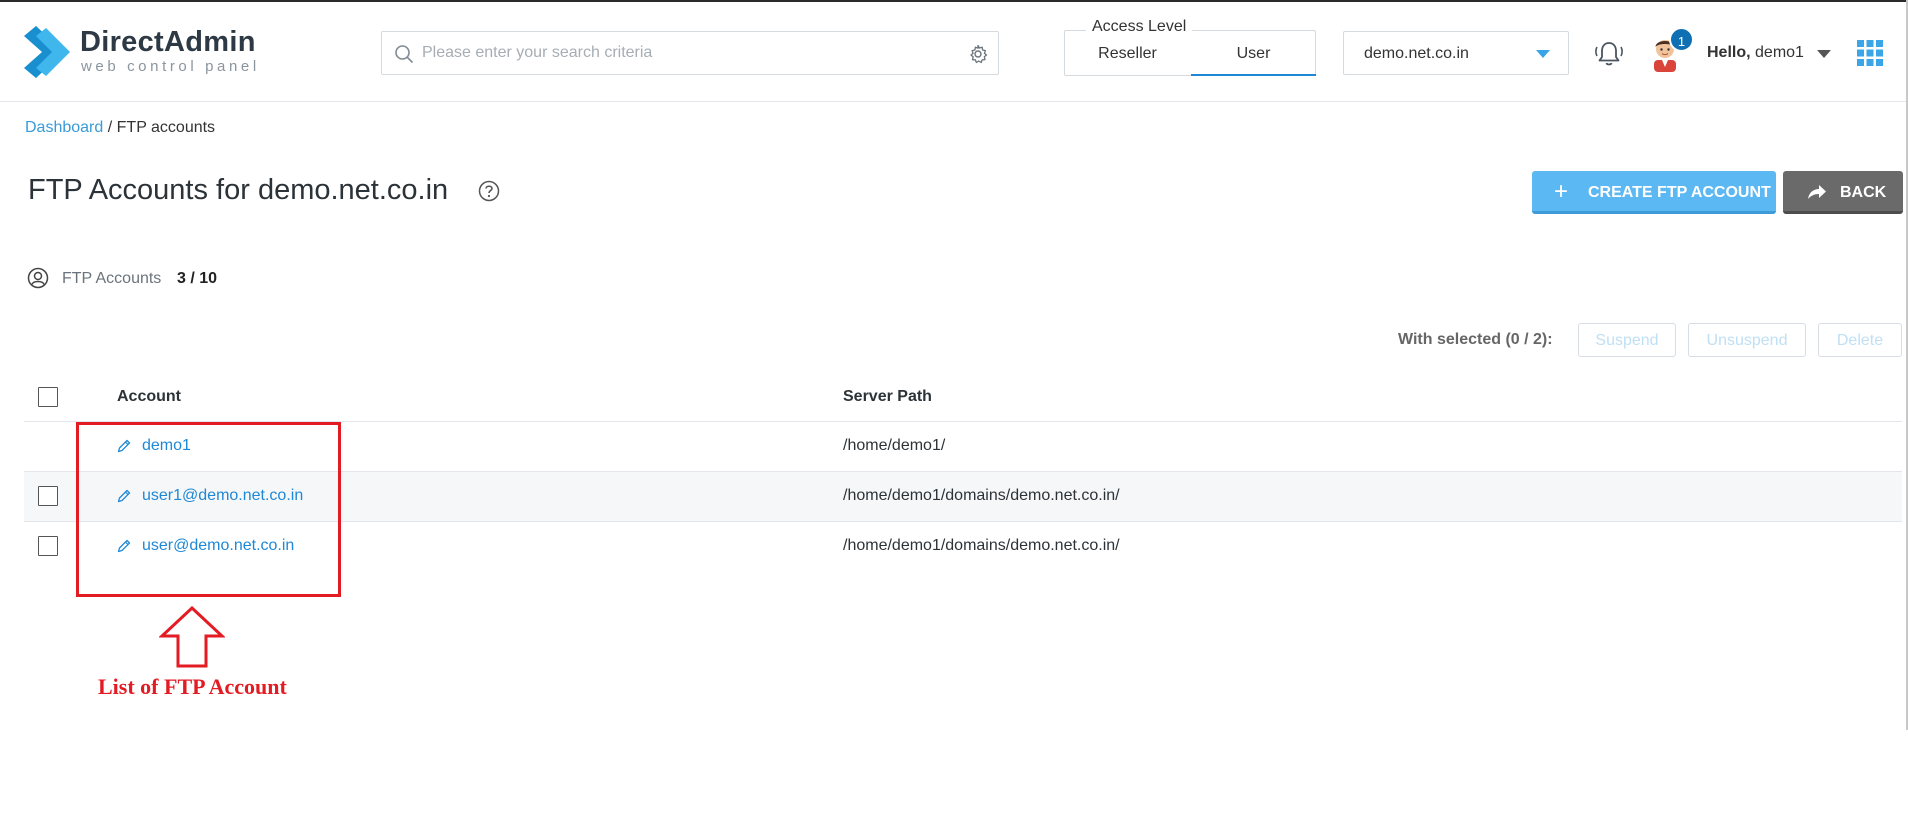  I want to click on access-level-legend: Access Level, so click(1139, 27).